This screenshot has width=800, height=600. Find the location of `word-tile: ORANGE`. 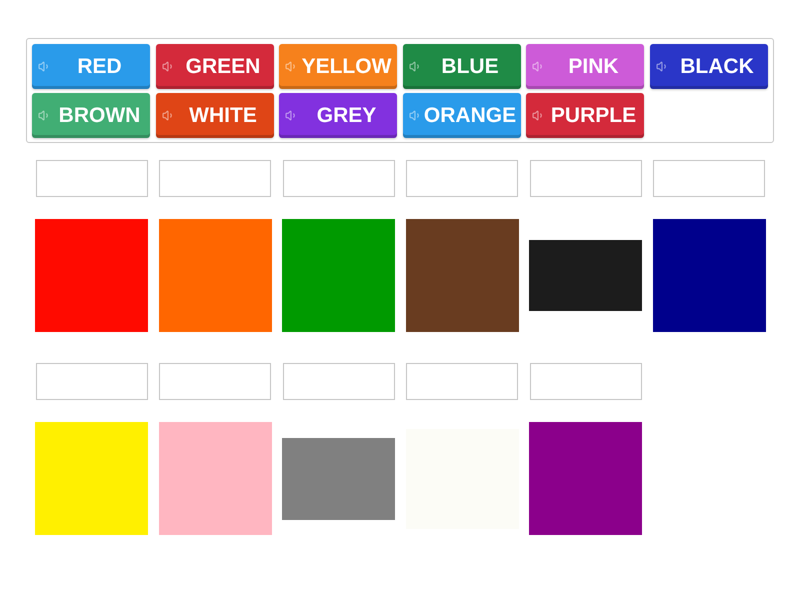

word-tile: ORANGE is located at coordinates (461, 115).